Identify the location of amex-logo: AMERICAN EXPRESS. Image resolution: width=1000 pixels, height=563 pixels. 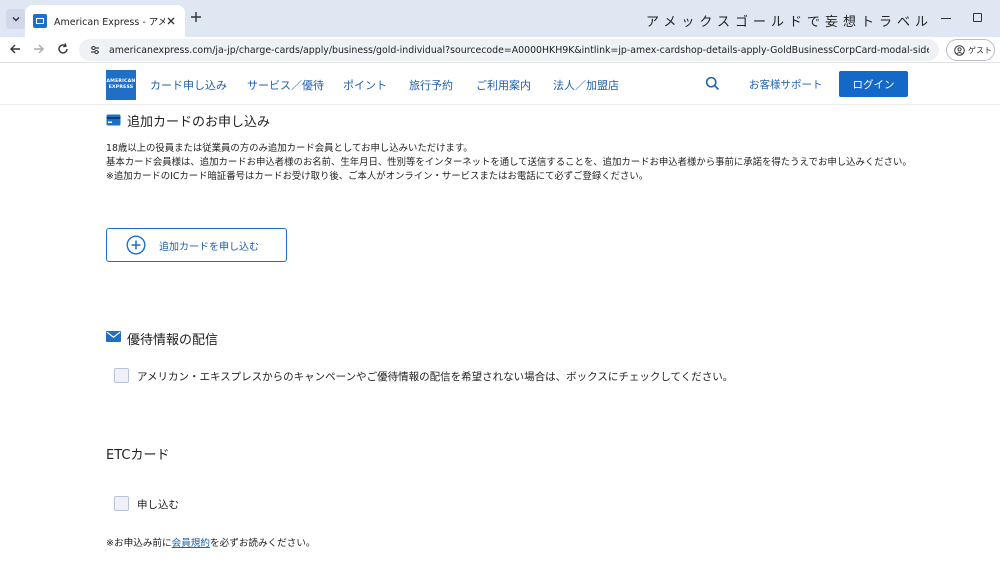
(121, 85).